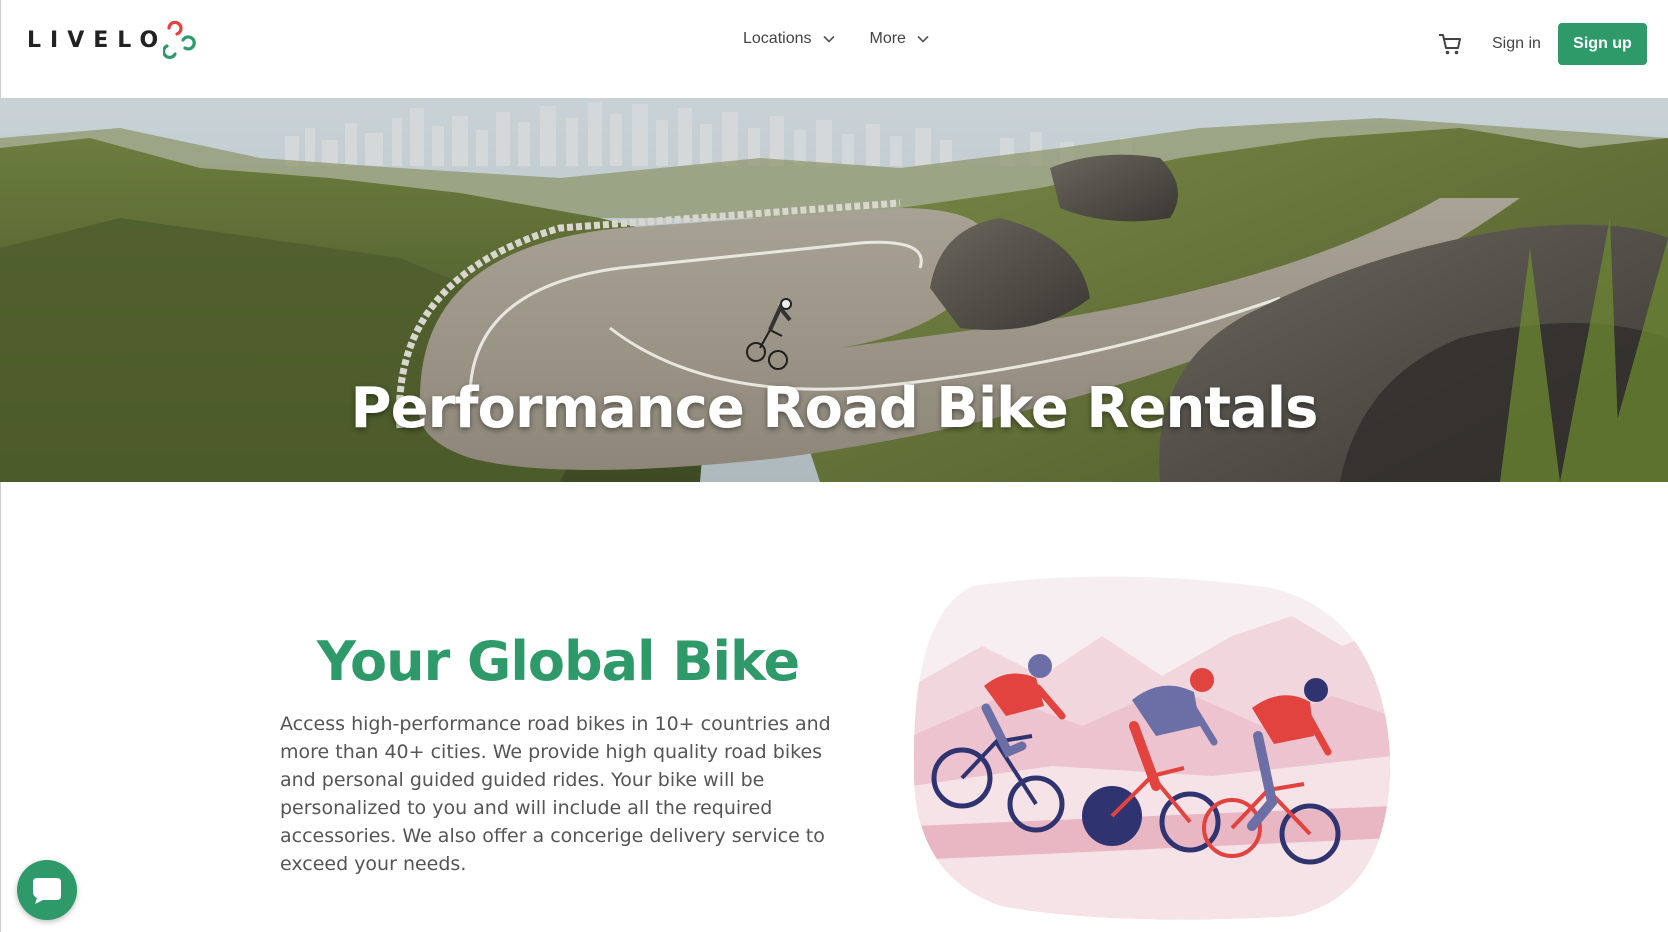  What do you see at coordinates (777, 38) in the screenshot?
I see `nav-locations-label: Locations` at bounding box center [777, 38].